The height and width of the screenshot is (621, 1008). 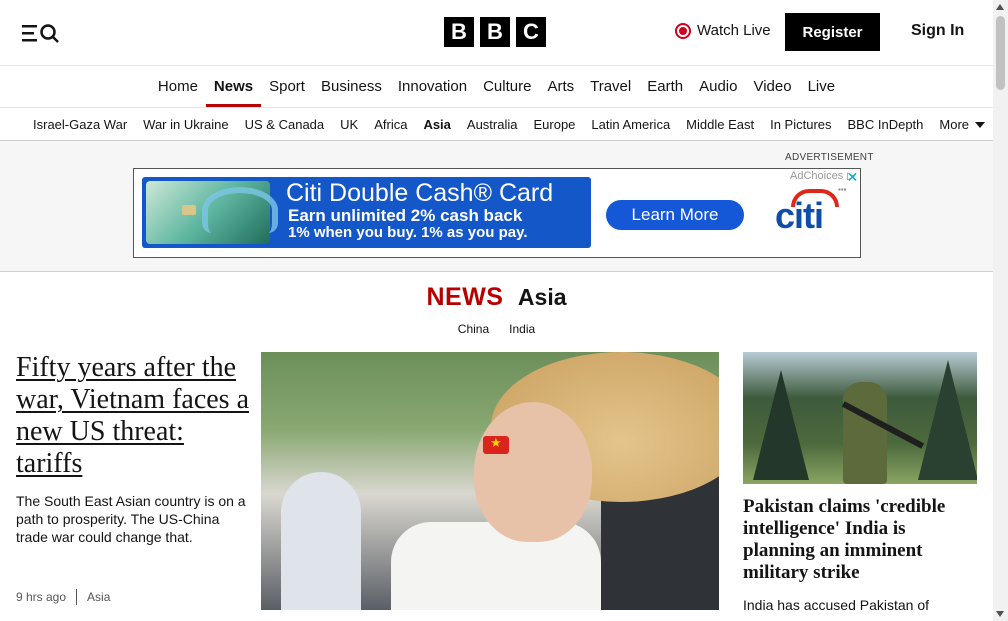 What do you see at coordinates (1000, 614) in the screenshot?
I see `scroll-down-arrow-icon` at bounding box center [1000, 614].